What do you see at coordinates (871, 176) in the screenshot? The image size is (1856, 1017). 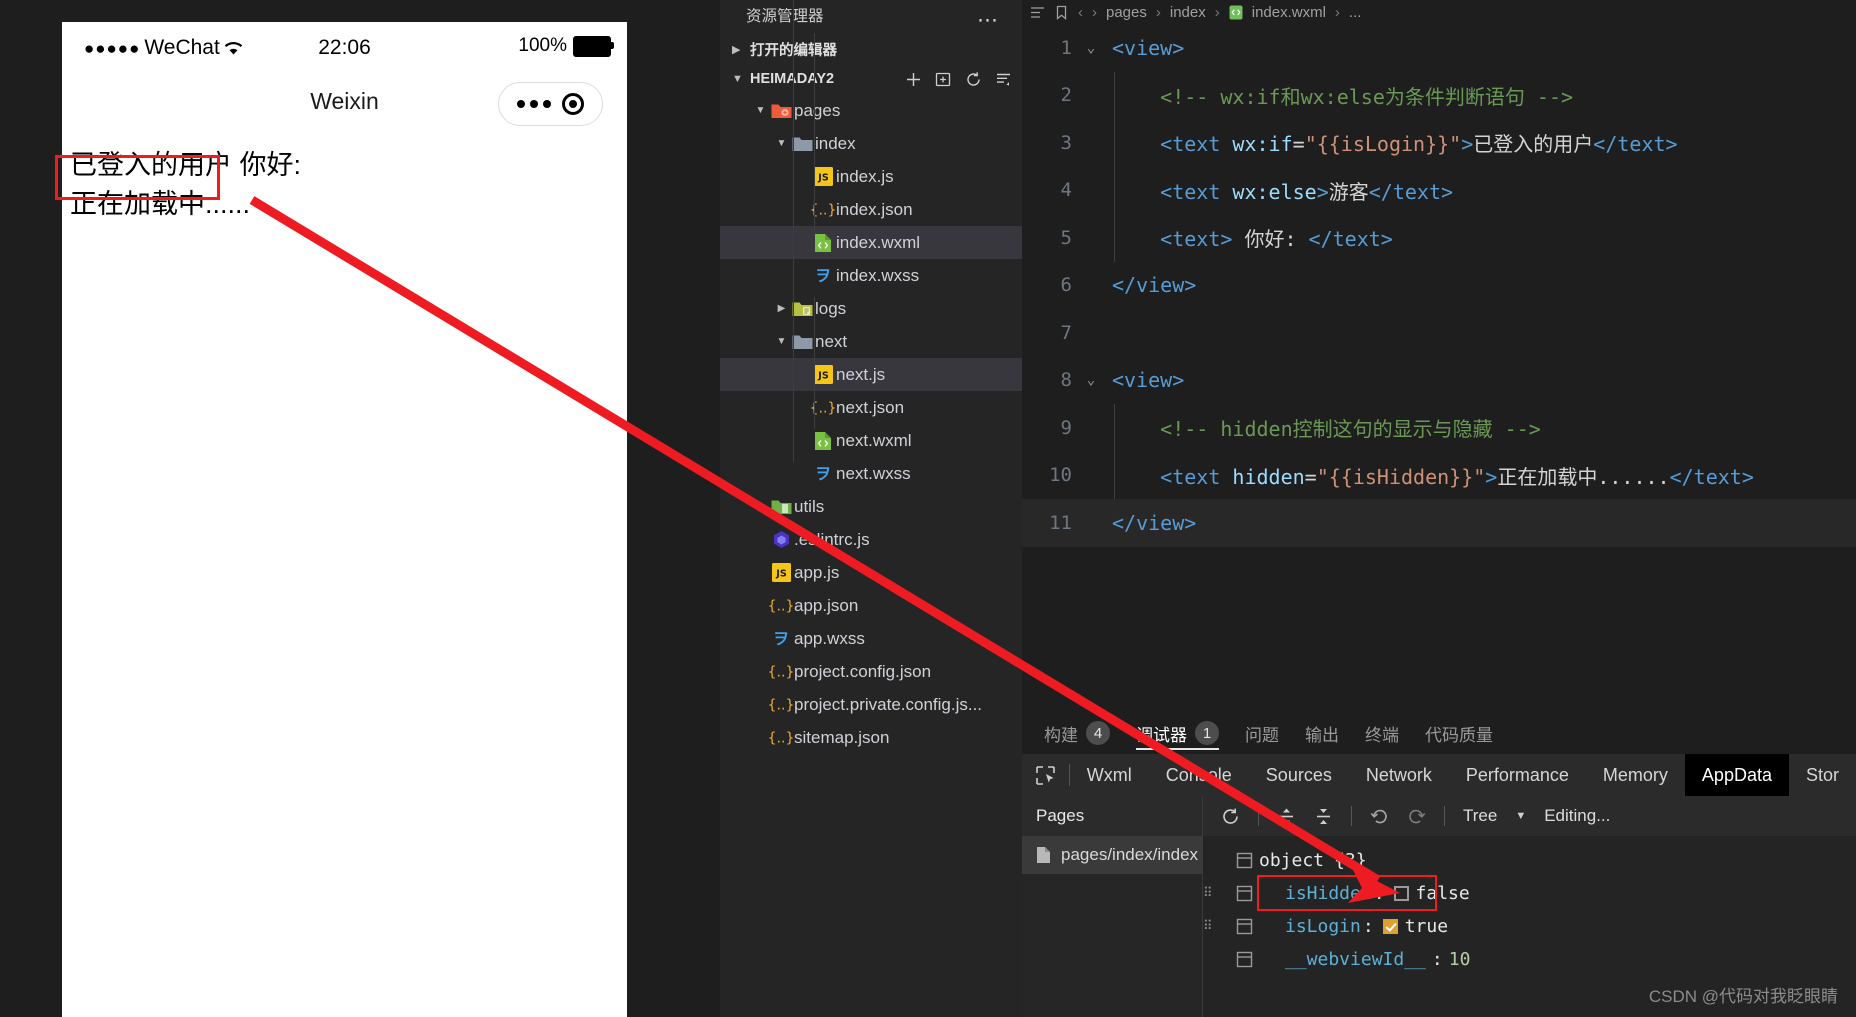 I see `tree-item-index-js: JS index.js` at bounding box center [871, 176].